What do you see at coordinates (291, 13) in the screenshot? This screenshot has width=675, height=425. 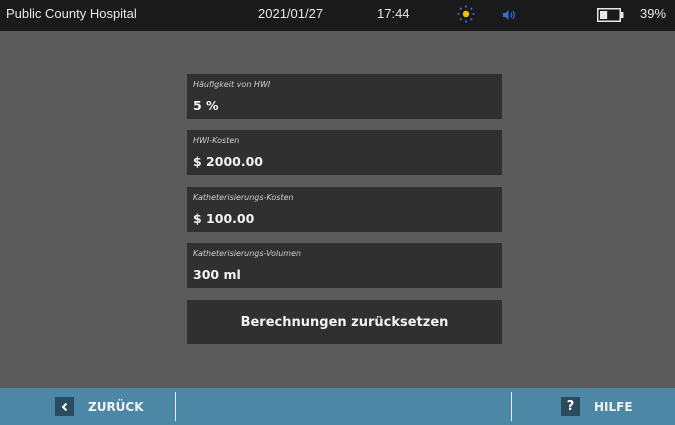 I see `status-date: 2021/01/27` at bounding box center [291, 13].